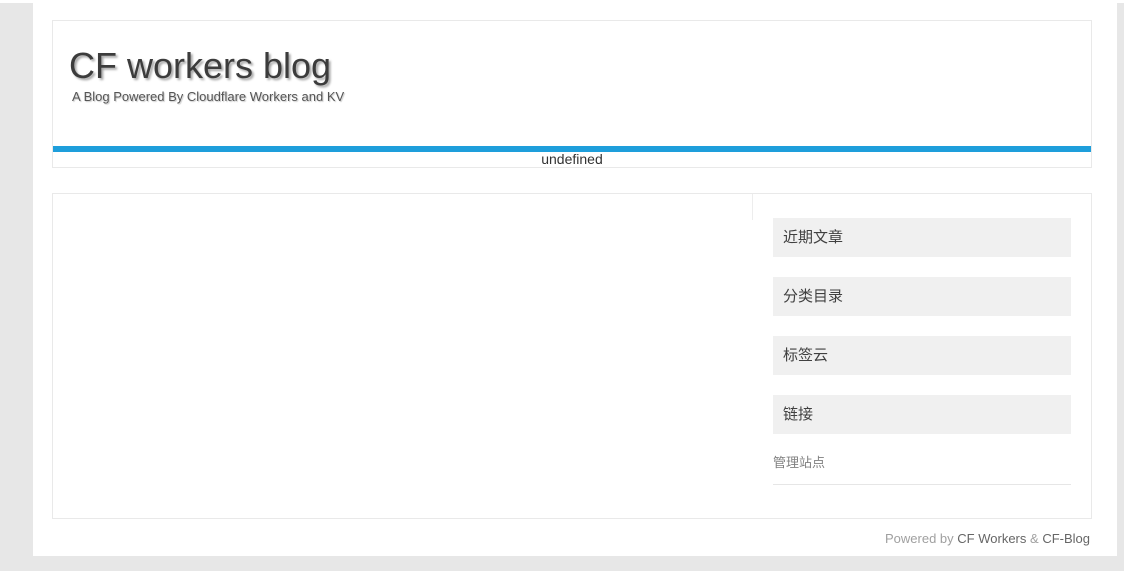  What do you see at coordinates (991, 538) in the screenshot?
I see `footer-cf-workers-link: CF Workers` at bounding box center [991, 538].